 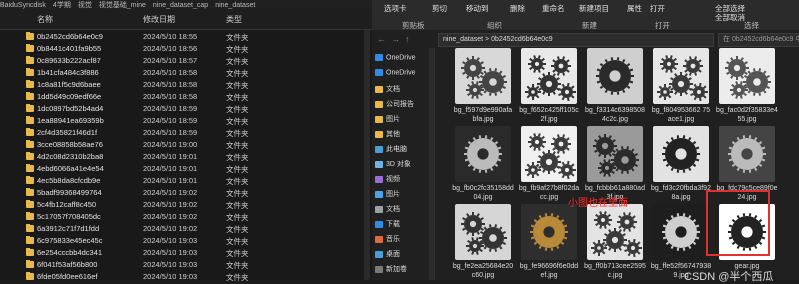 What do you see at coordinates (522, 39) in the screenshot?
I see `crumb-folder: 0b2452cd6b64e0c9` at bounding box center [522, 39].